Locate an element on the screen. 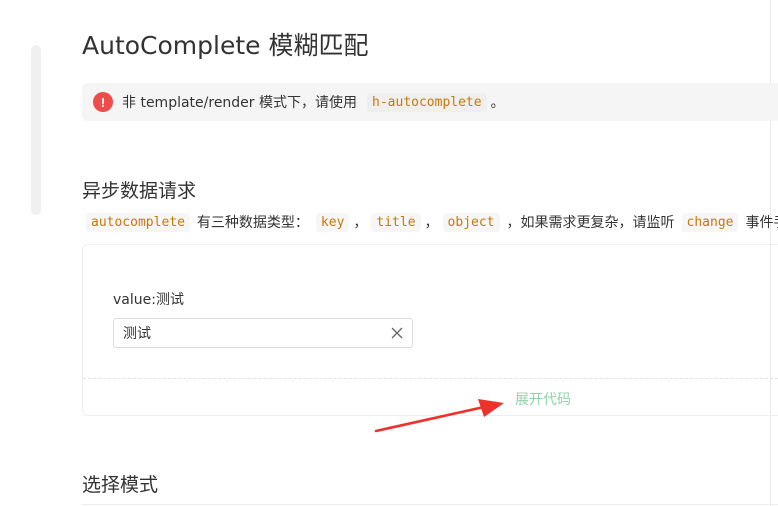 This screenshot has width=778, height=506. code-change: change is located at coordinates (710, 222).